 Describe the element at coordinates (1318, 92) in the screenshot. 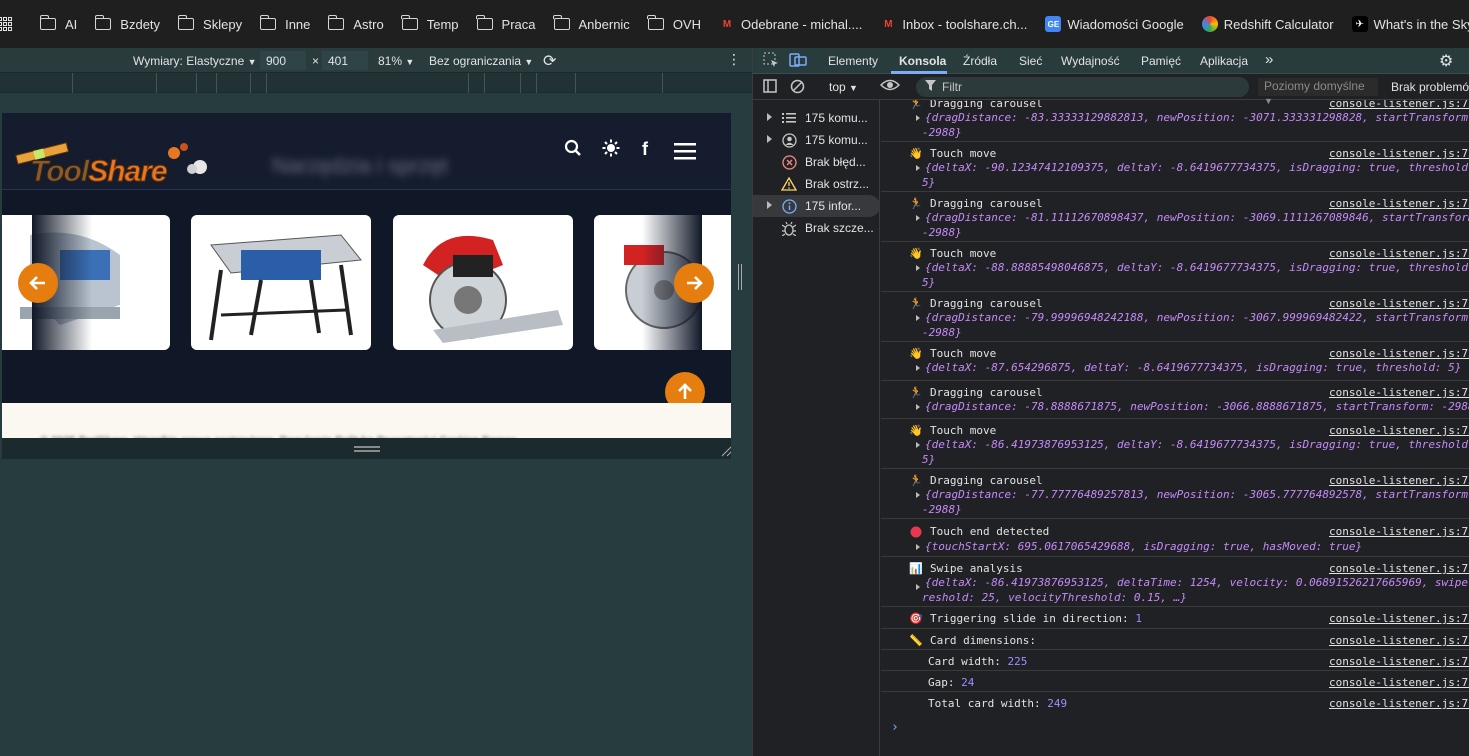

I see `log-levels-dropdown: Poziomy domyślne ▼` at that location.